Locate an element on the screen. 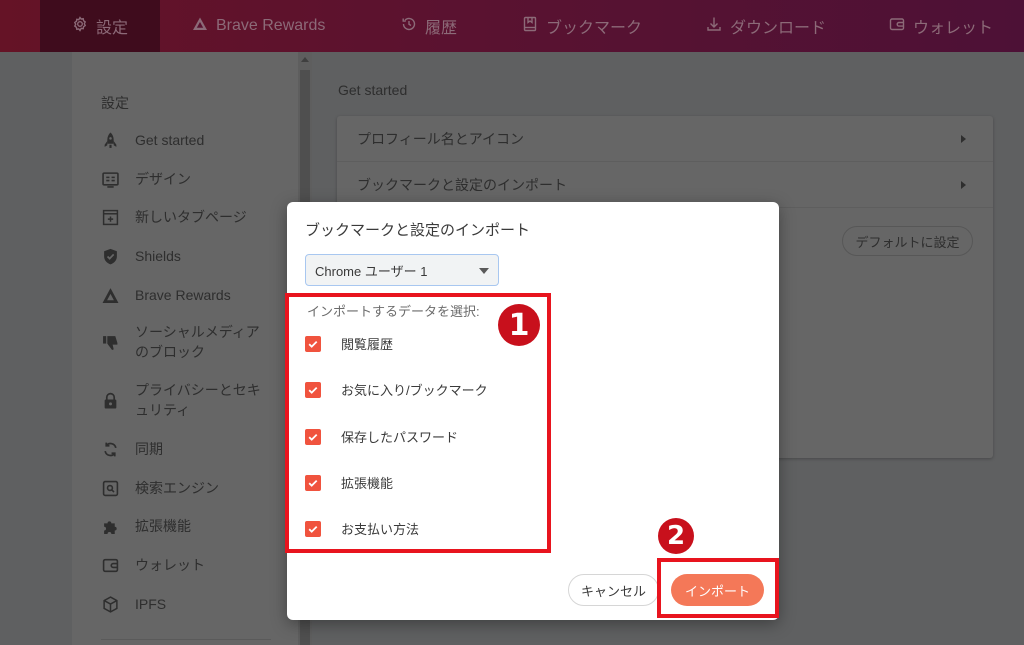 Image resolution: width=1024 pixels, height=645 pixels. sidebar-item-label: Brave Rewards is located at coordinates (183, 295).